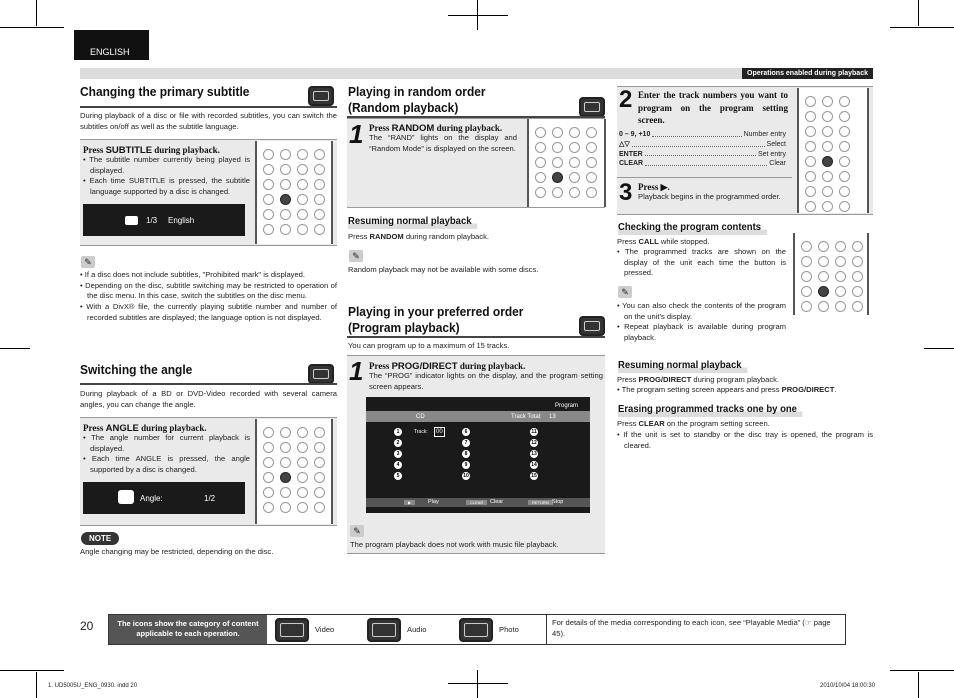  What do you see at coordinates (151, 498) in the screenshot?
I see `angle-label: Angle:` at bounding box center [151, 498].